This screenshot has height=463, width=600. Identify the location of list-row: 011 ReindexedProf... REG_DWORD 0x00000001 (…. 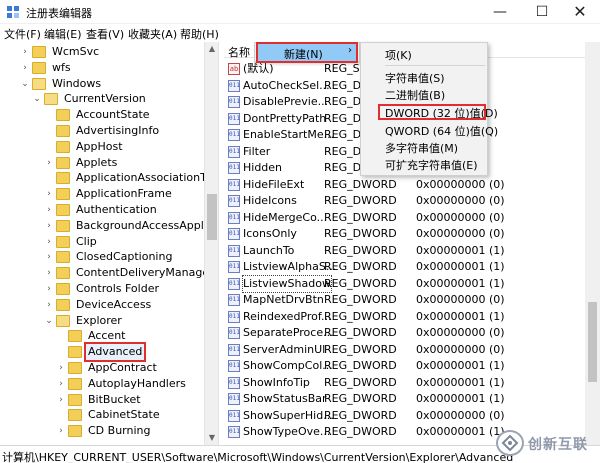
(412, 317).